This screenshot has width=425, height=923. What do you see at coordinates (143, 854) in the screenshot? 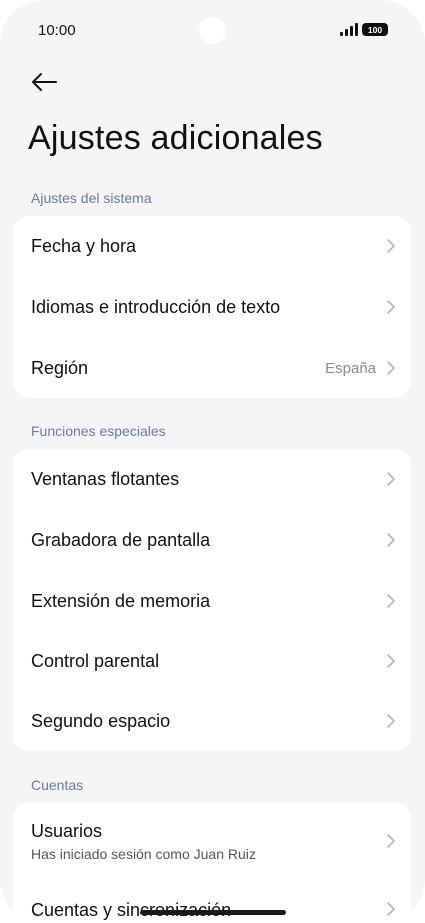
I see `row-subtitle: Has iniciado sesión como Juan Ruiz` at bounding box center [143, 854].